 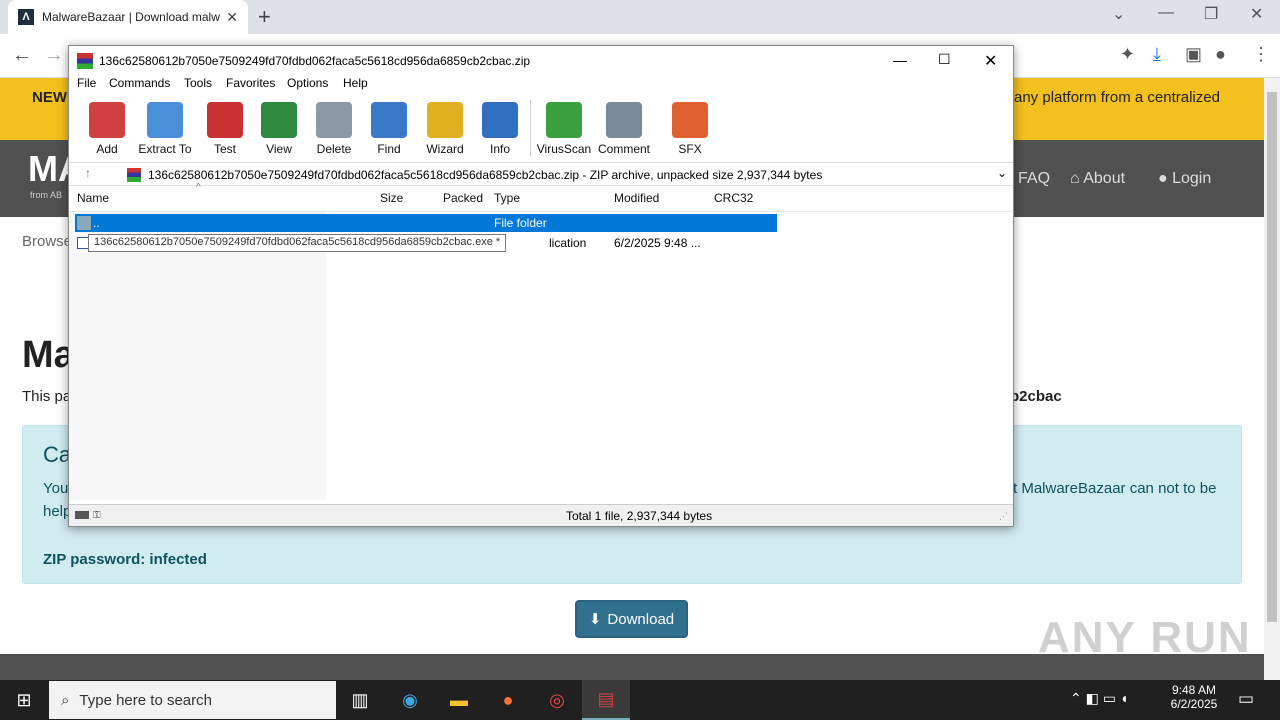 I want to click on tool-label: Info, so click(x=499, y=149).